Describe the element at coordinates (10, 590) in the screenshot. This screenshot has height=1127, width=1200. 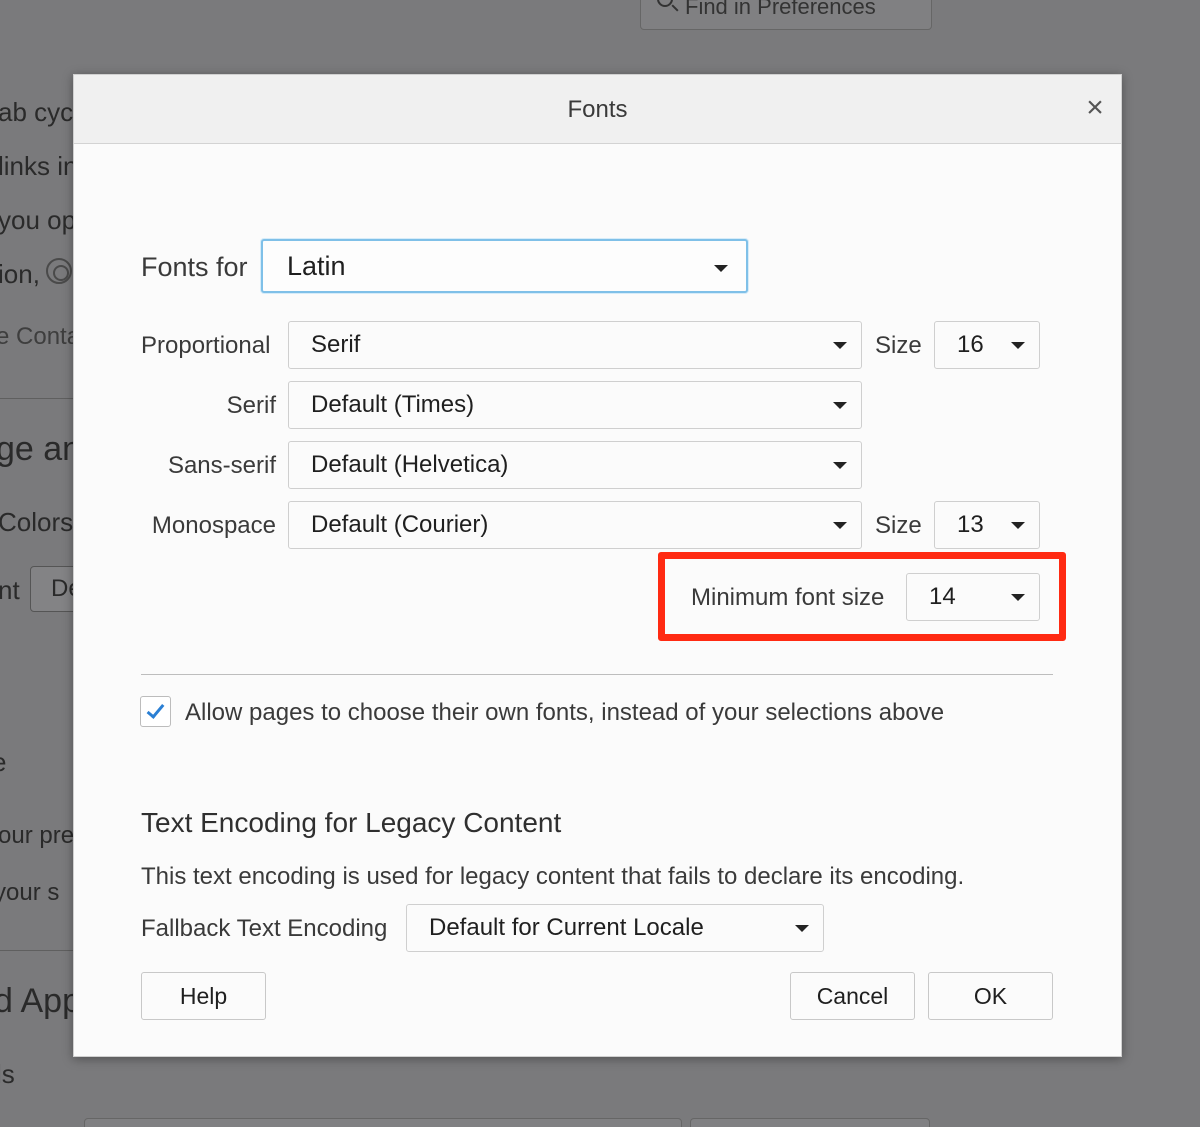
I see `bg-text-nt: nt` at that location.